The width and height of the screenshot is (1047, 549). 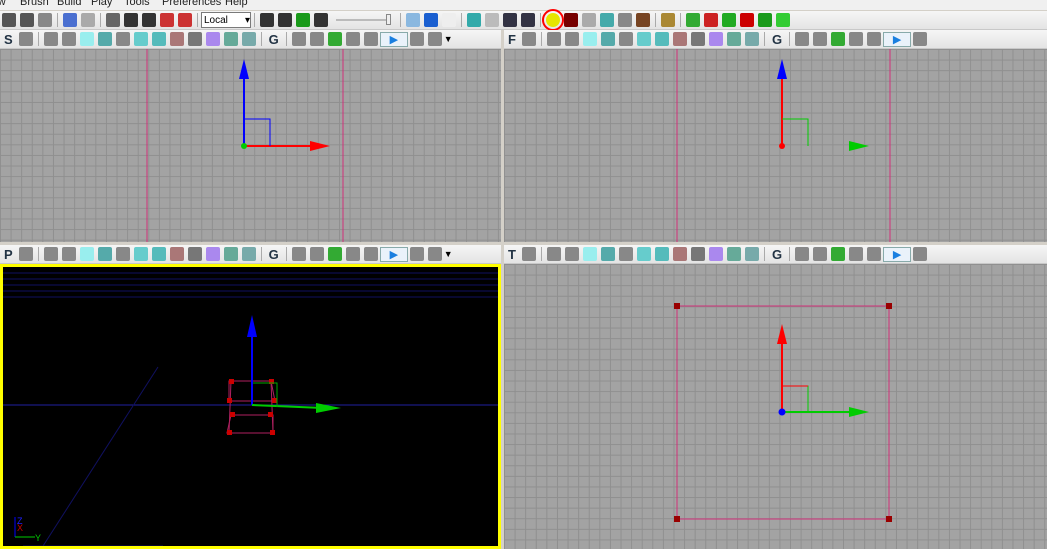 I want to click on generic-browser-icon, so click(x=431, y=20).